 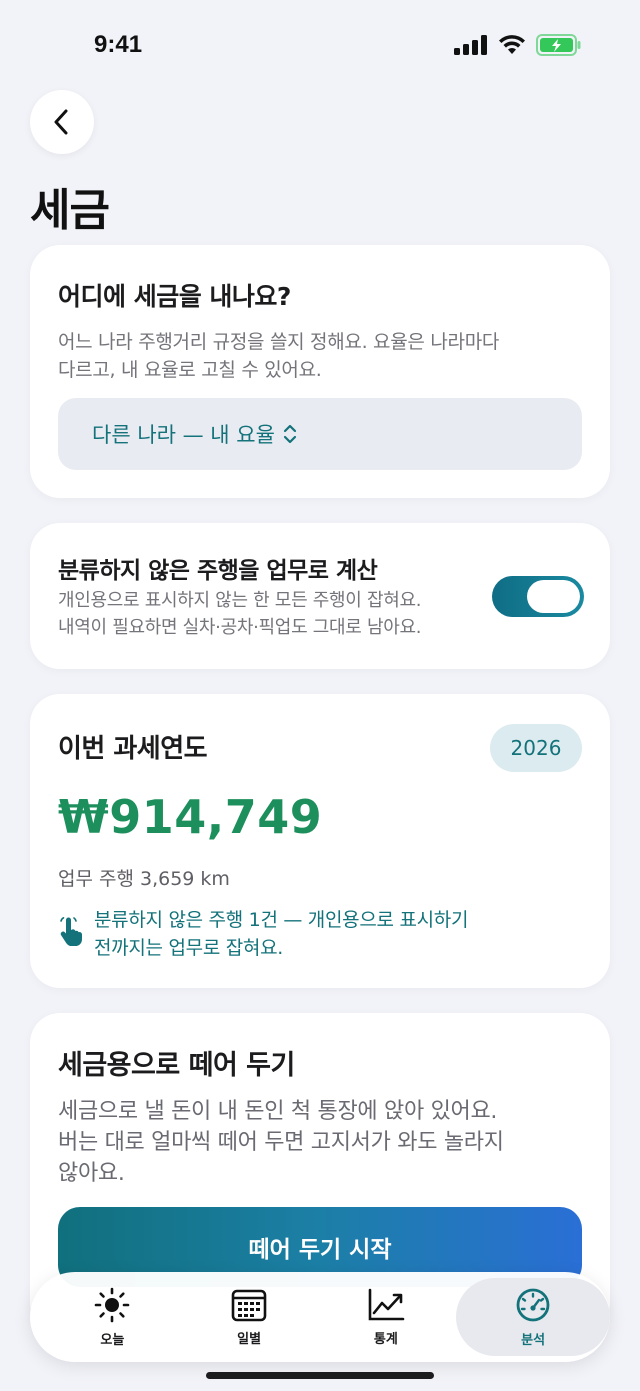 What do you see at coordinates (385, 1339) in the screenshot?
I see `tab-stats-label: 통계` at bounding box center [385, 1339].